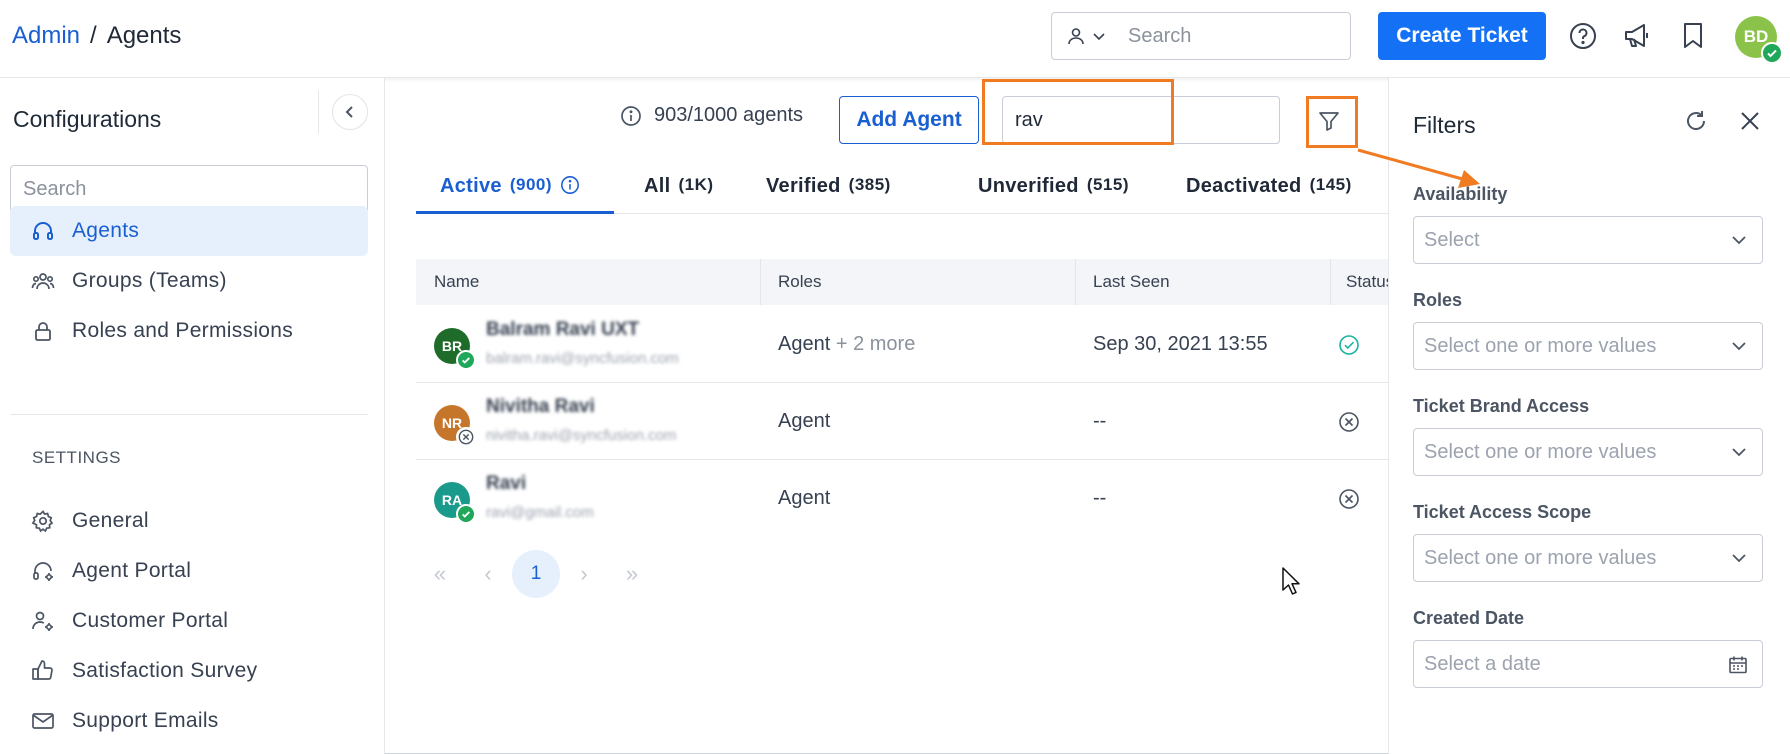  What do you see at coordinates (1438, 300) in the screenshot?
I see `roles-filter-label: Roles` at bounding box center [1438, 300].